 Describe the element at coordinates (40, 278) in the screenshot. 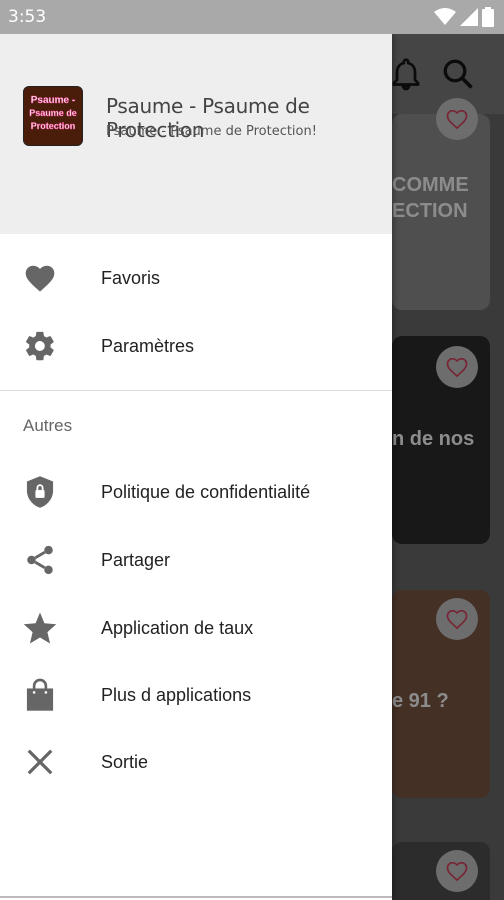

I see `heart-icon` at that location.